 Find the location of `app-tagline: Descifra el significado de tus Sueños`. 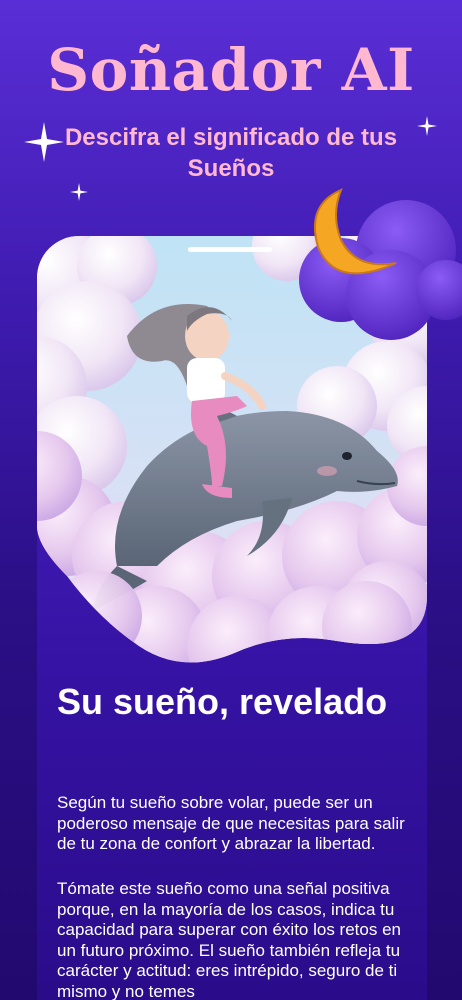

app-tagline: Descifra el significado de tus Sueños is located at coordinates (231, 153).